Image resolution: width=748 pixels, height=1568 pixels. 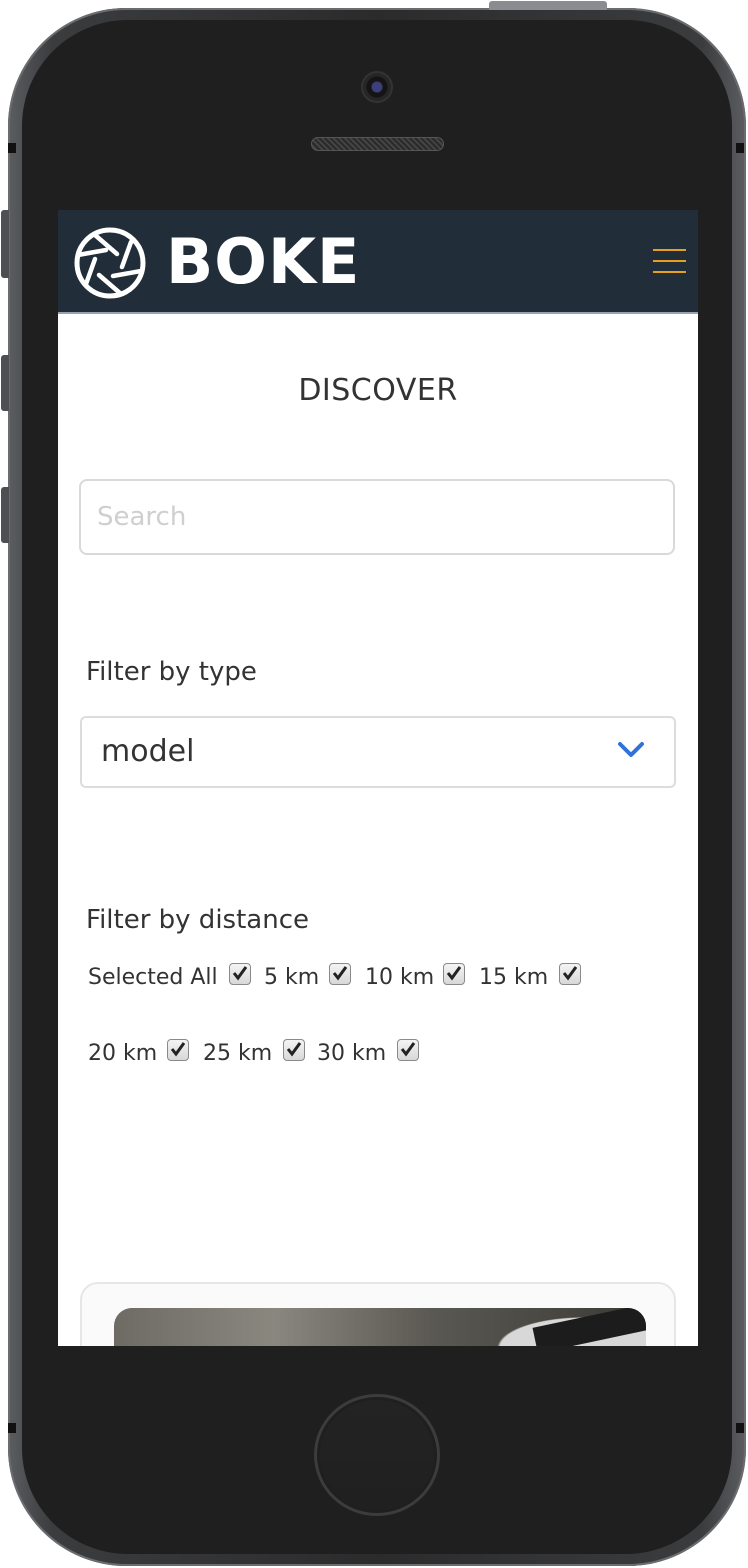 What do you see at coordinates (110, 263) in the screenshot?
I see `aperture-icon` at bounding box center [110, 263].